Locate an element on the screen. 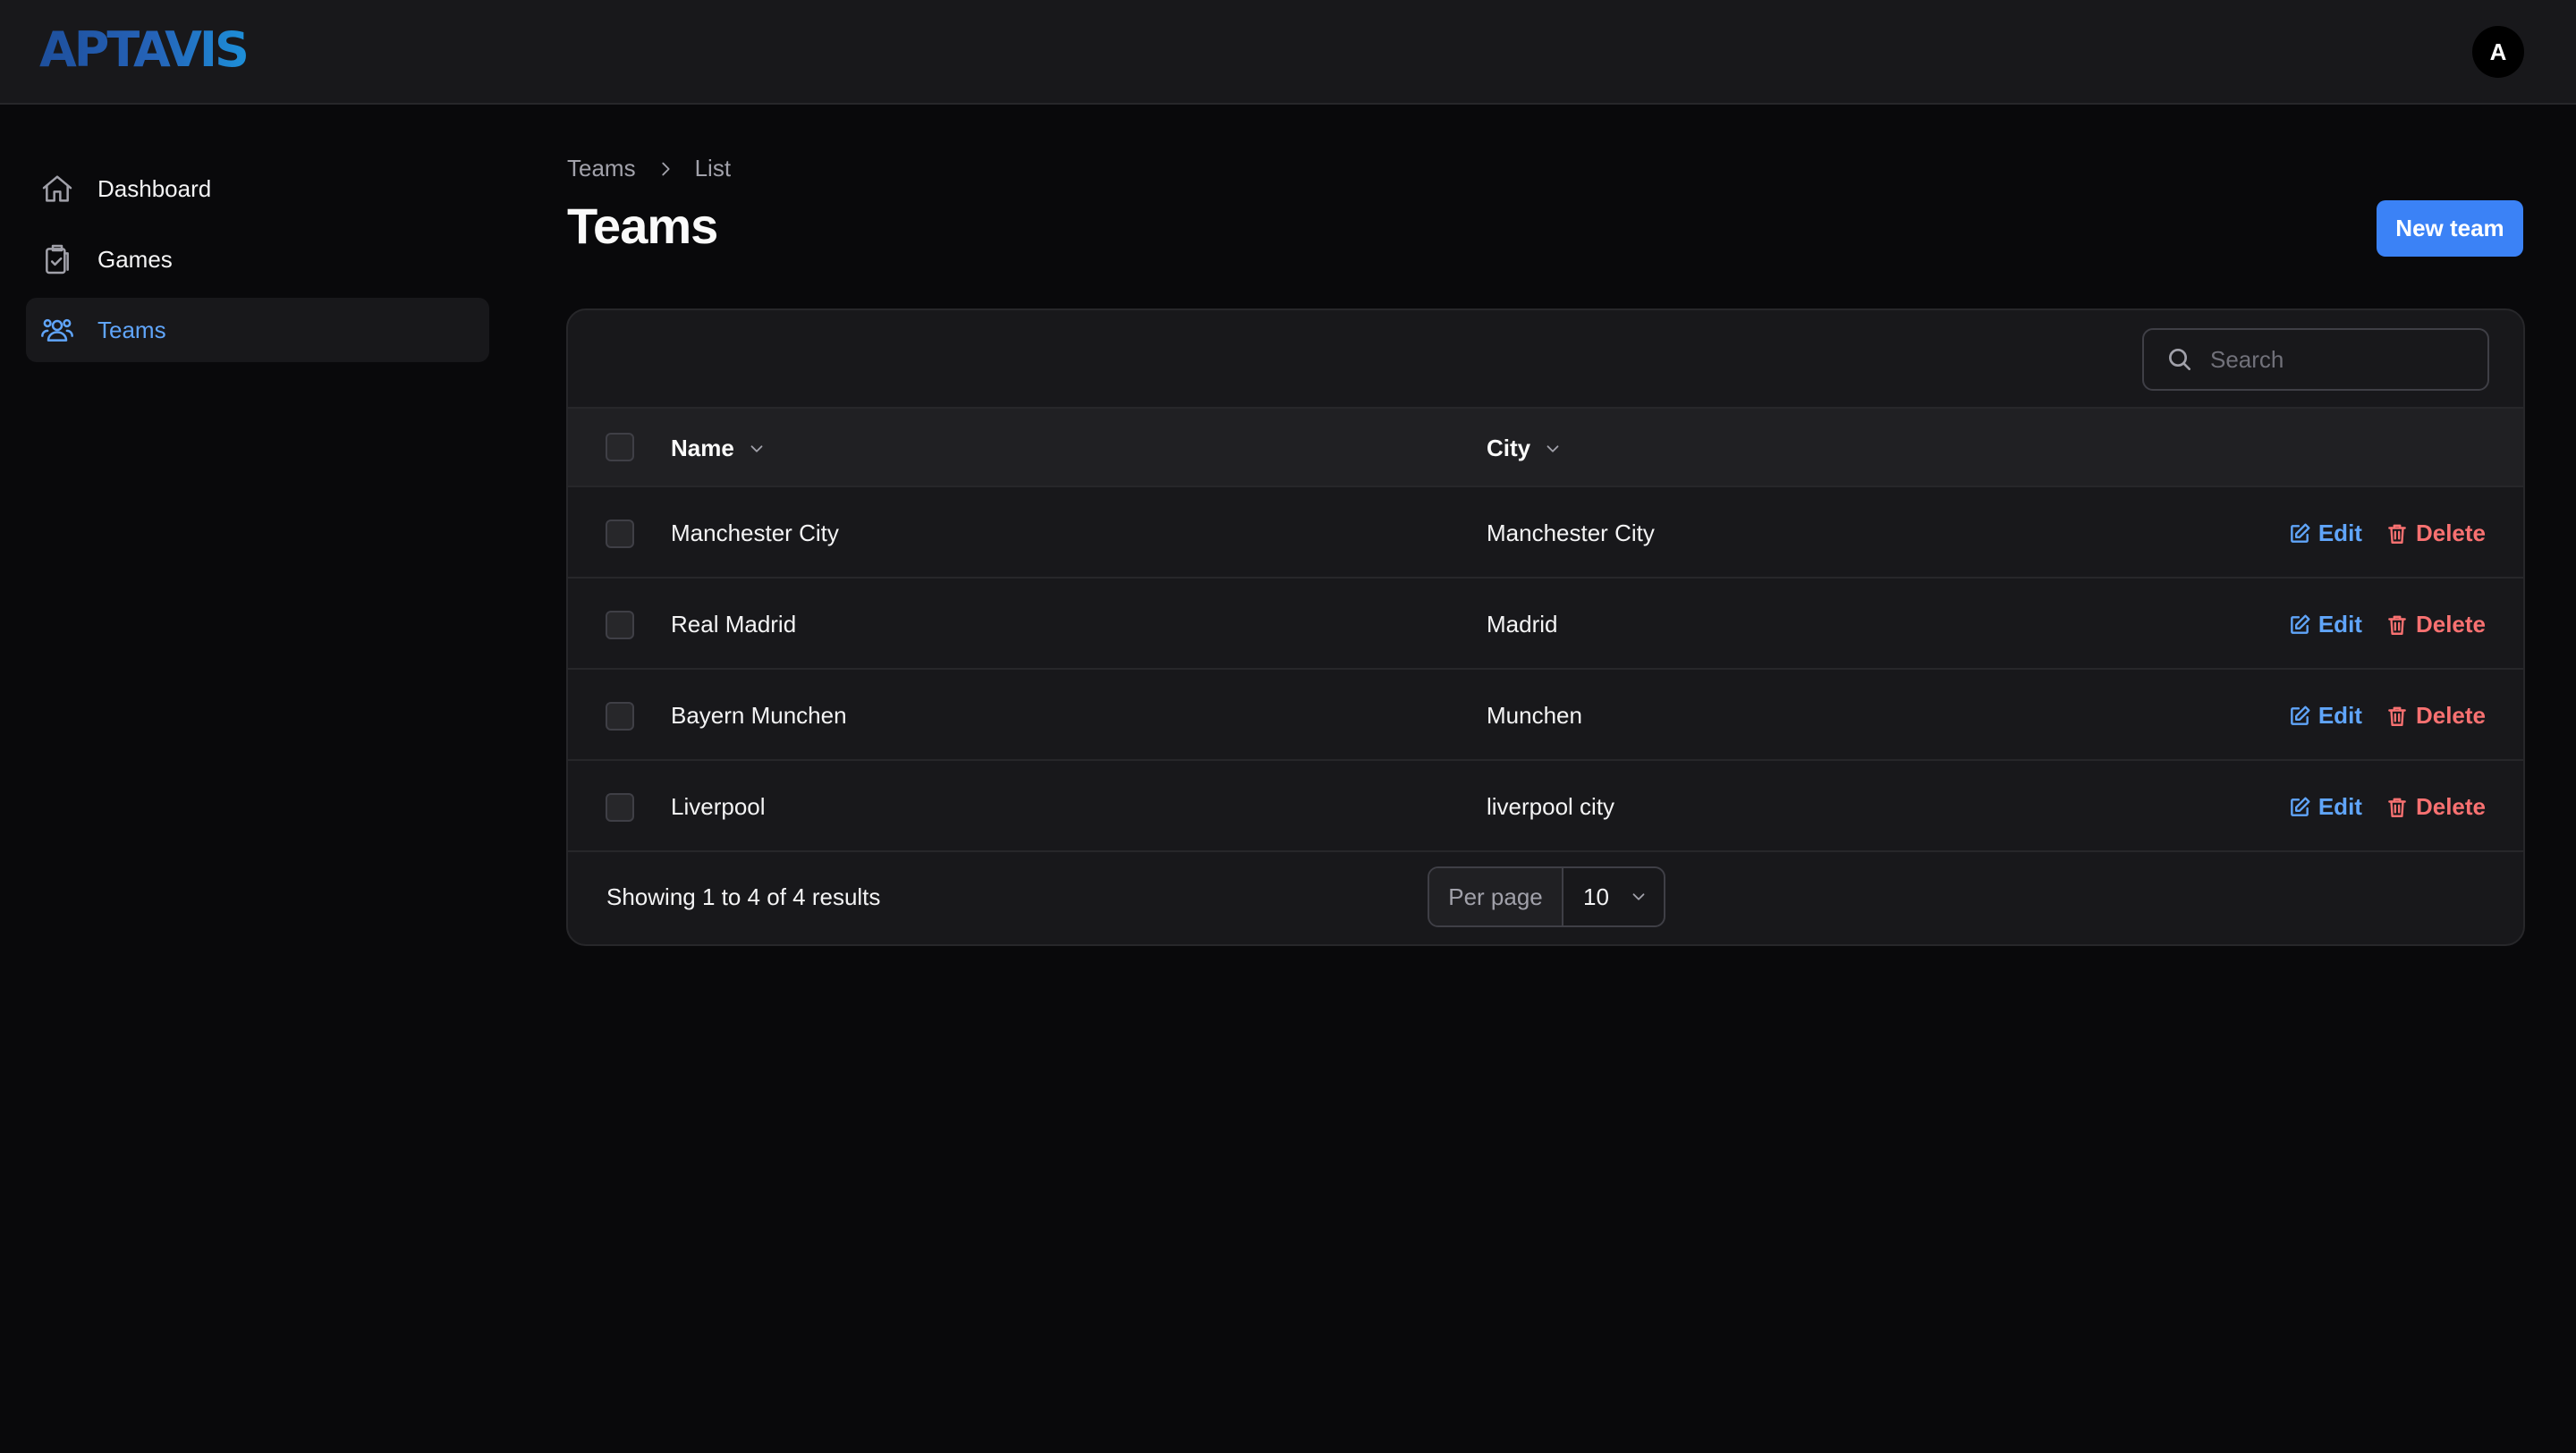 The width and height of the screenshot is (2576, 1453). column-header-city: City is located at coordinates (1525, 448).